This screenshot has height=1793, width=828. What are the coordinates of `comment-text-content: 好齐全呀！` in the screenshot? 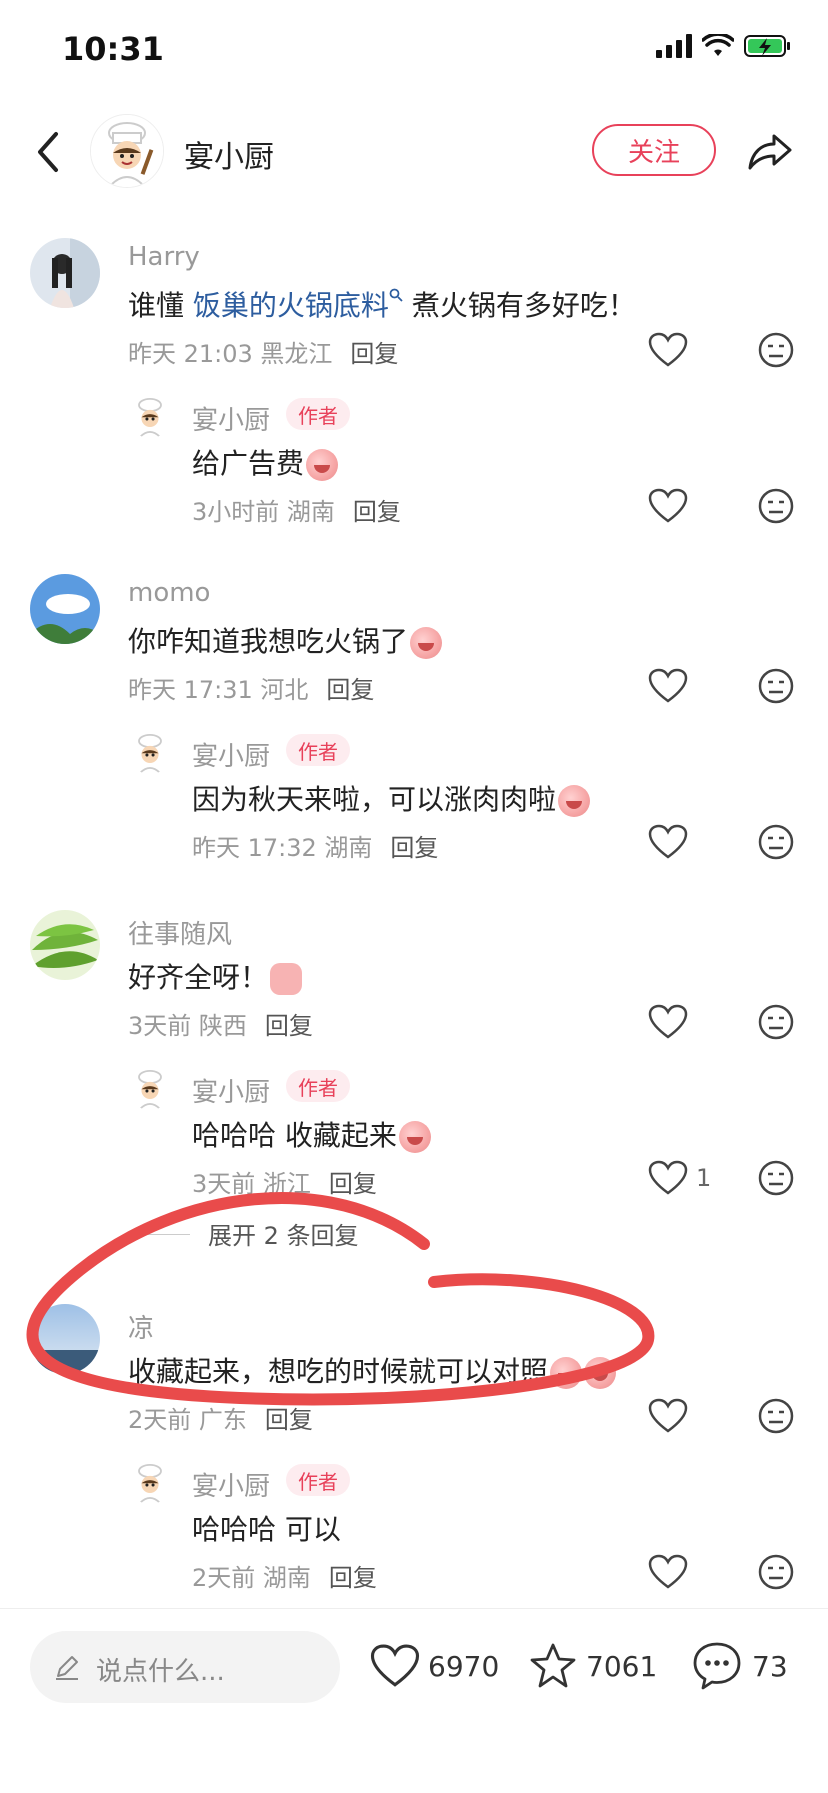 It's located at (198, 977).